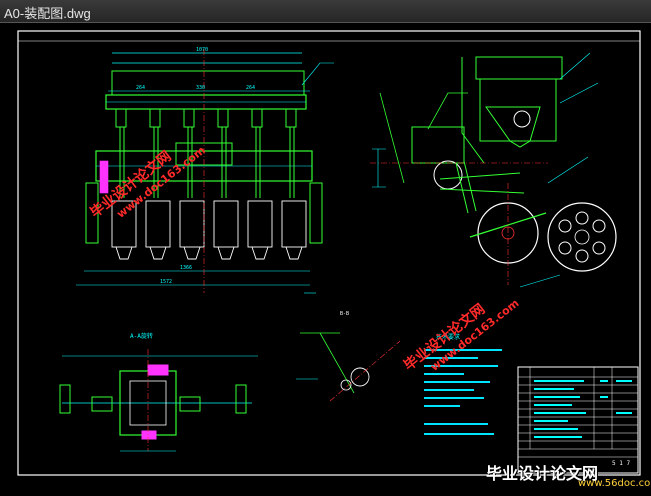 Image resolution: width=651 pixels, height=496 pixels. Describe the element at coordinates (166, 282) in the screenshot. I see `svg-text: 1572` at that location.